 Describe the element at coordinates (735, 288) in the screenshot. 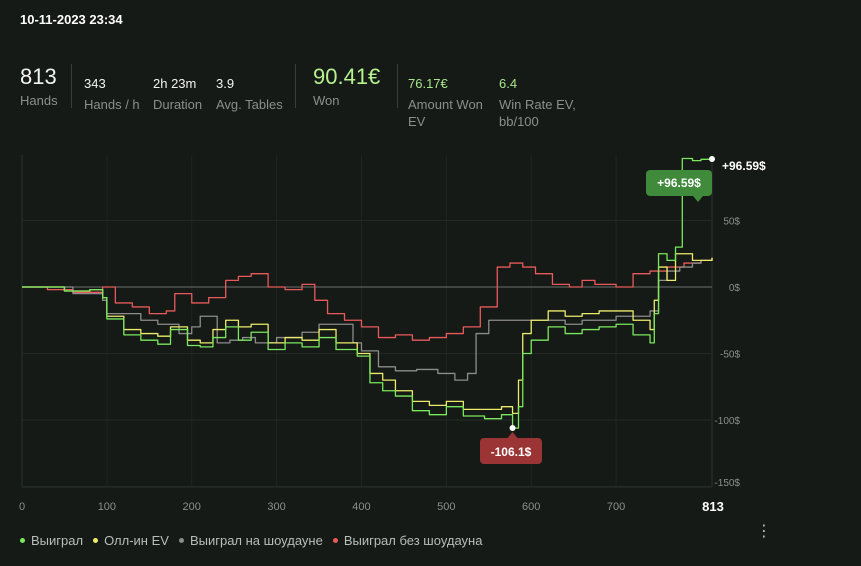

I see `y-tick-label: 0$` at that location.